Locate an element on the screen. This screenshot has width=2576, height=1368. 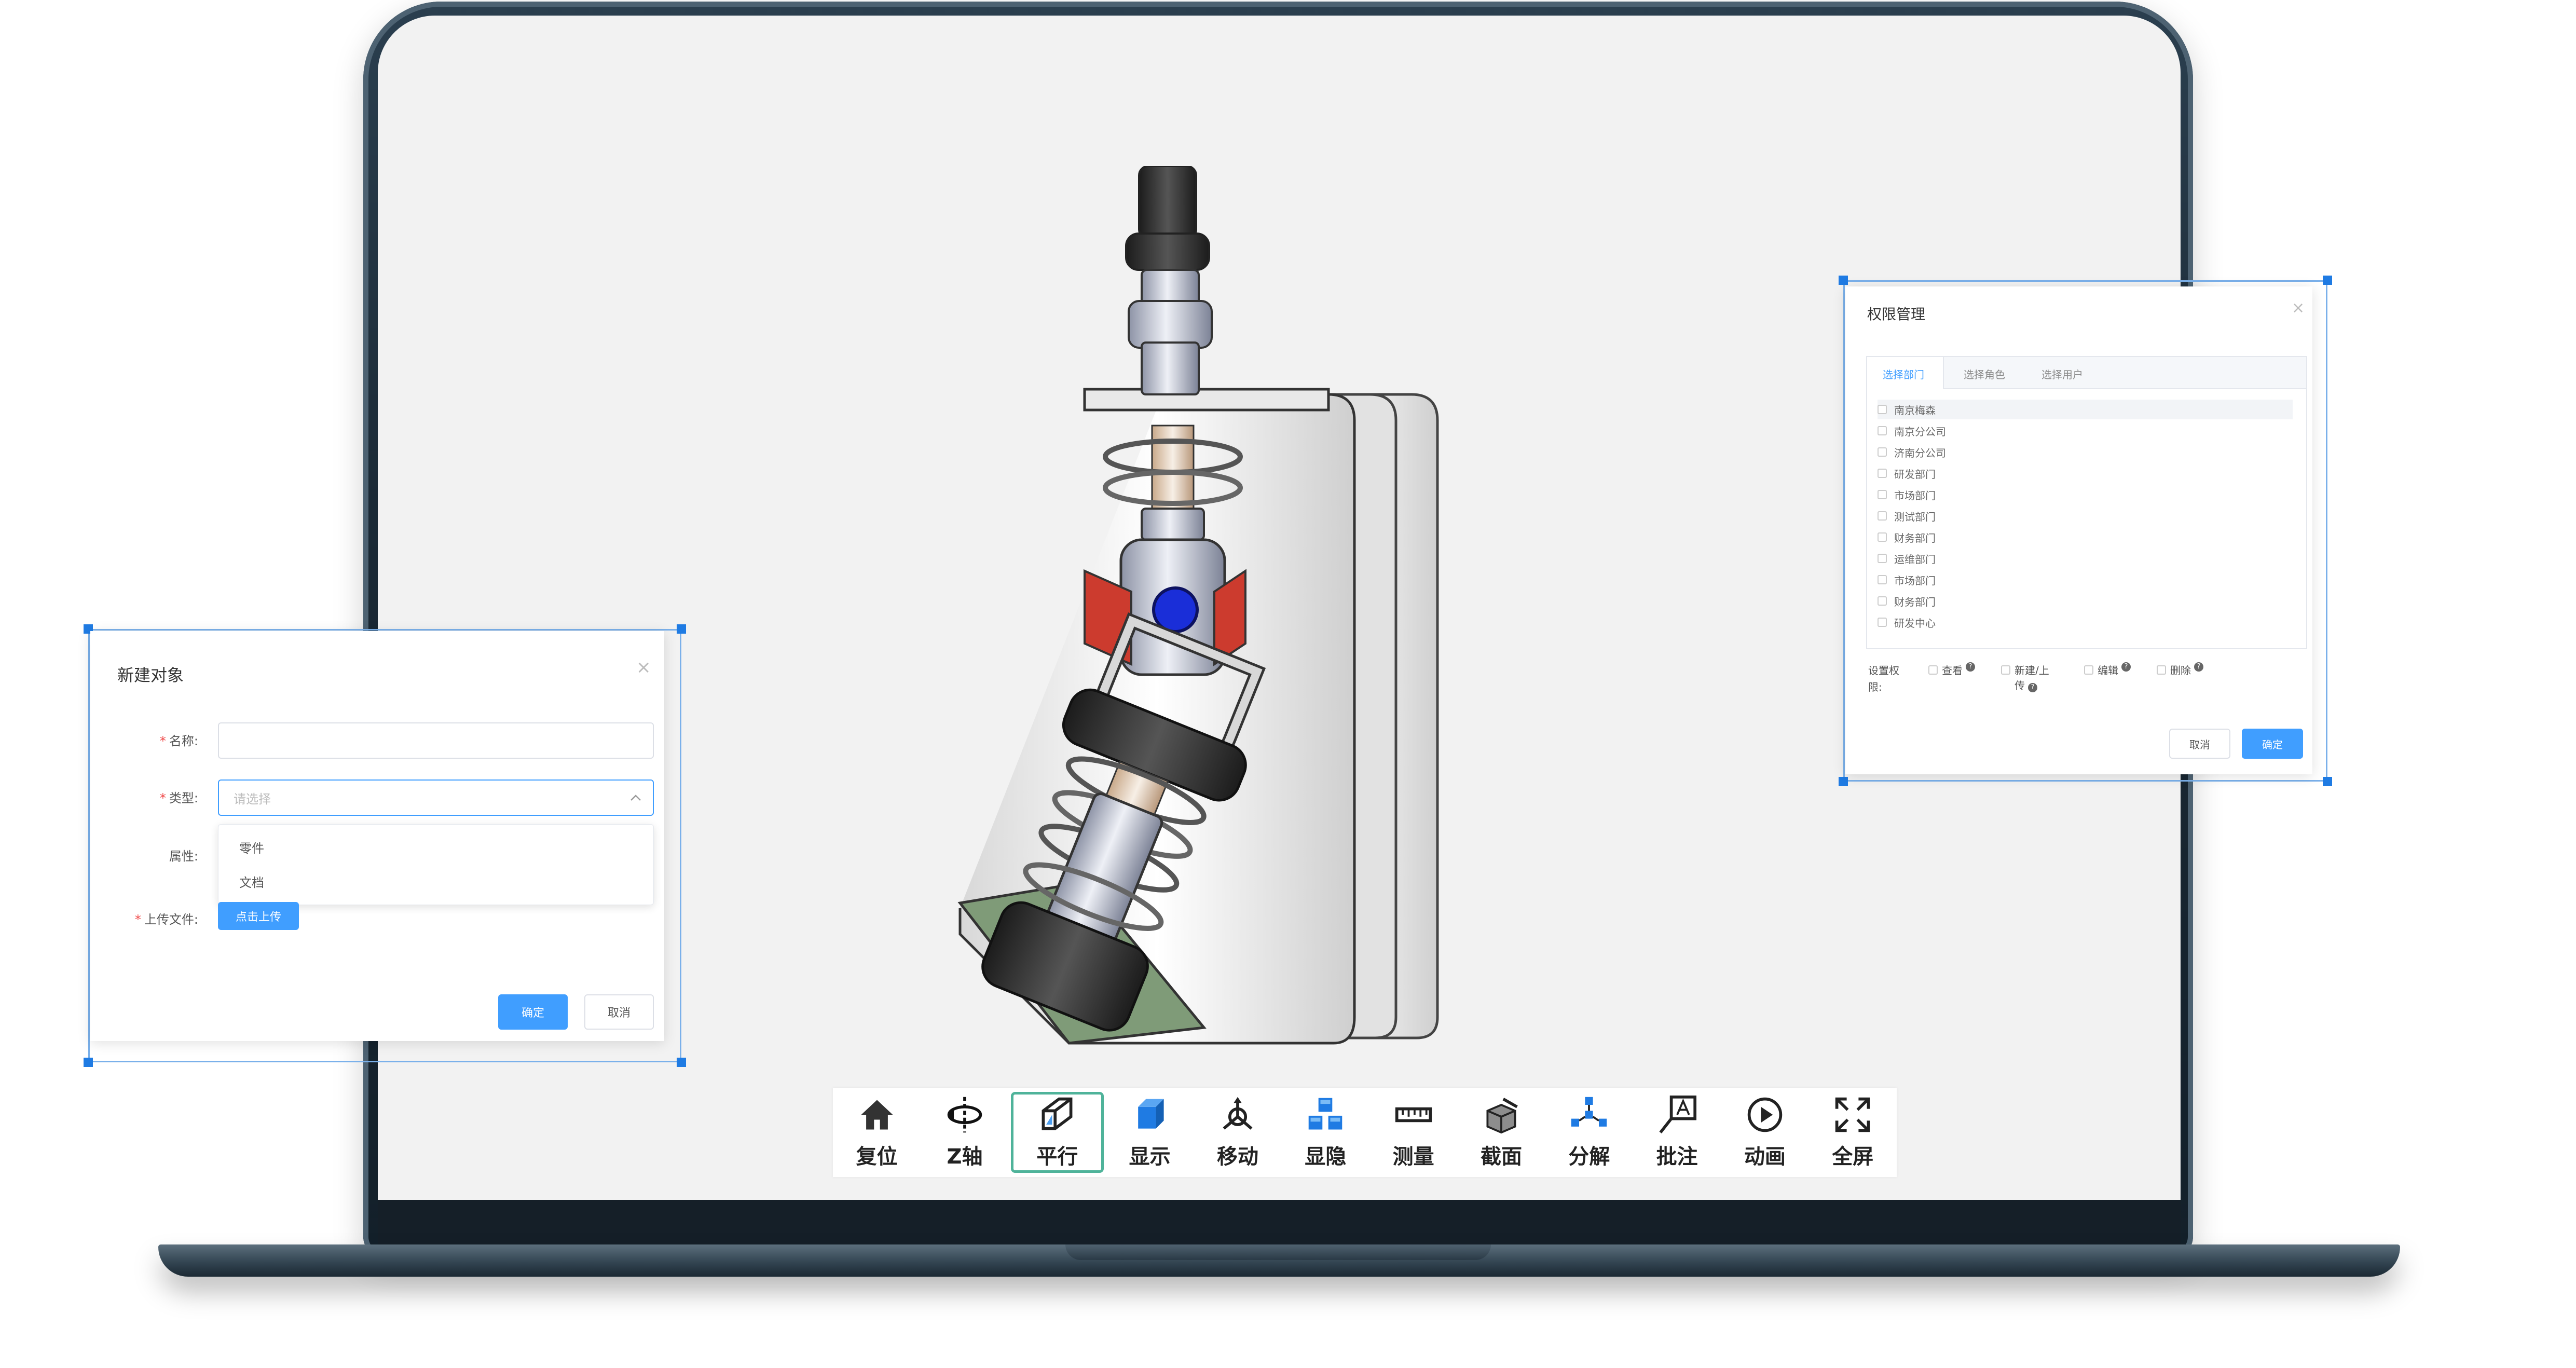
type-dropdown: 零件 文档 is located at coordinates (436, 864).